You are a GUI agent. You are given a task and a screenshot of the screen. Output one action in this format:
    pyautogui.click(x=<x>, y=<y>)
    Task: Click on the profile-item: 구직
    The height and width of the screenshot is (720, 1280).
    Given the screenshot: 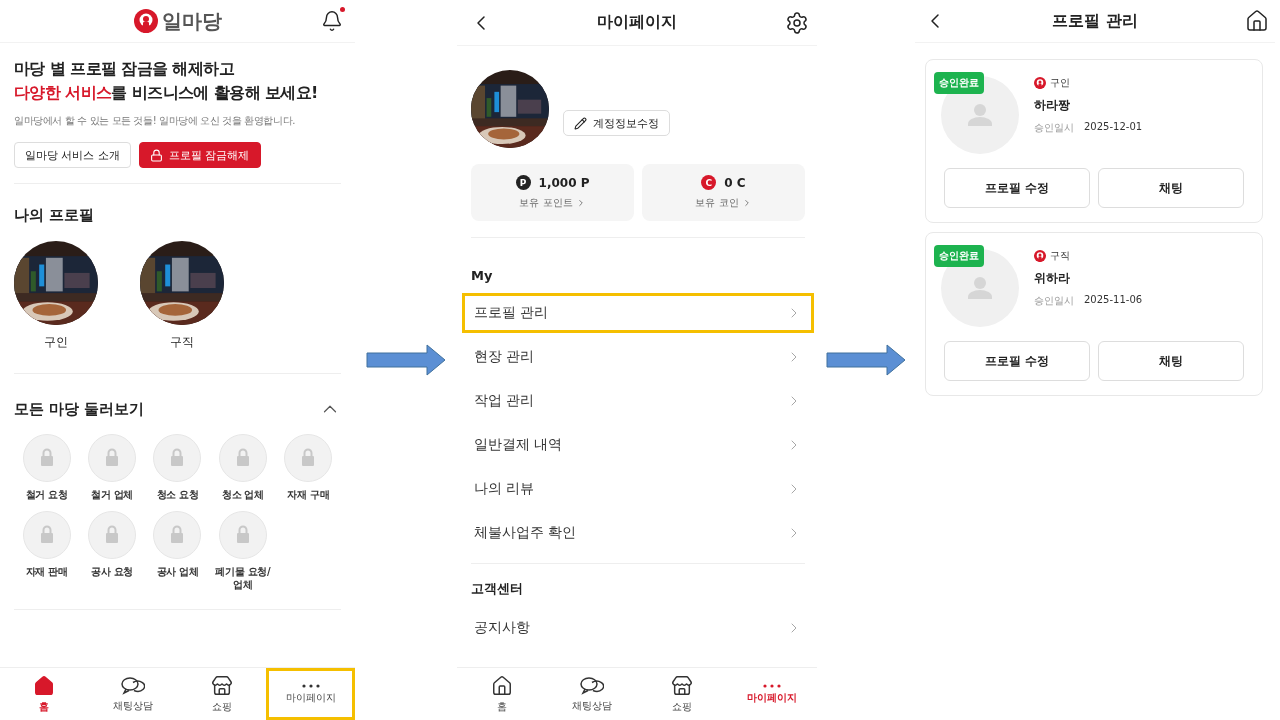 What is the action you would take?
    pyautogui.click(x=182, y=296)
    